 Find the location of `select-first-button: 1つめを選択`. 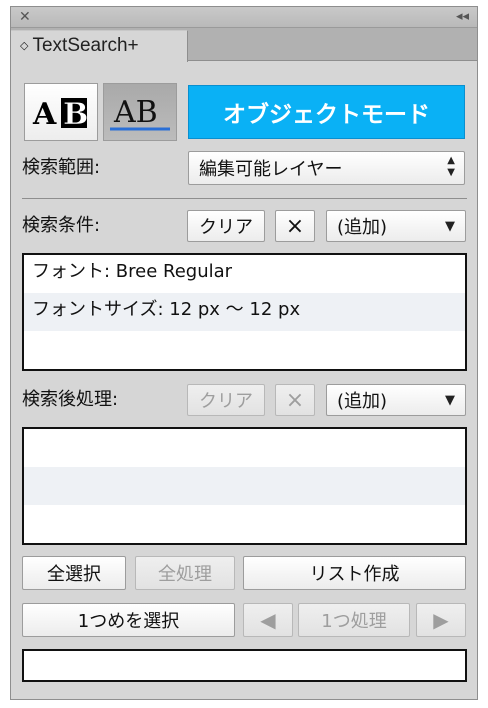

select-first-button: 1つめを選択 is located at coordinates (128, 620).